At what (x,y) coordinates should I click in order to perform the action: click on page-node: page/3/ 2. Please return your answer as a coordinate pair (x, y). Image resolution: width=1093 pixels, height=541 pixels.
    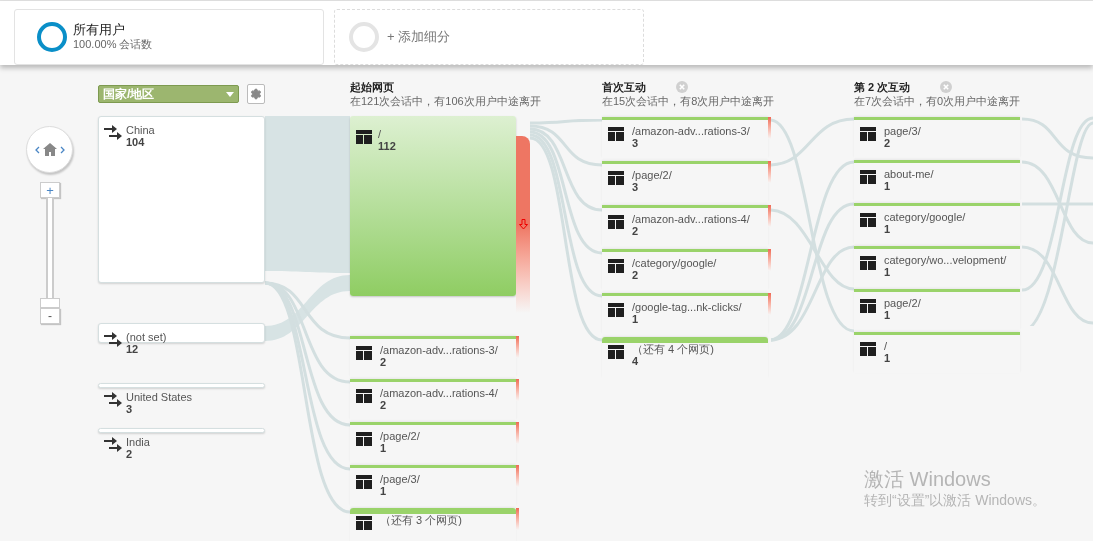
    Looking at the image, I should click on (937, 137).